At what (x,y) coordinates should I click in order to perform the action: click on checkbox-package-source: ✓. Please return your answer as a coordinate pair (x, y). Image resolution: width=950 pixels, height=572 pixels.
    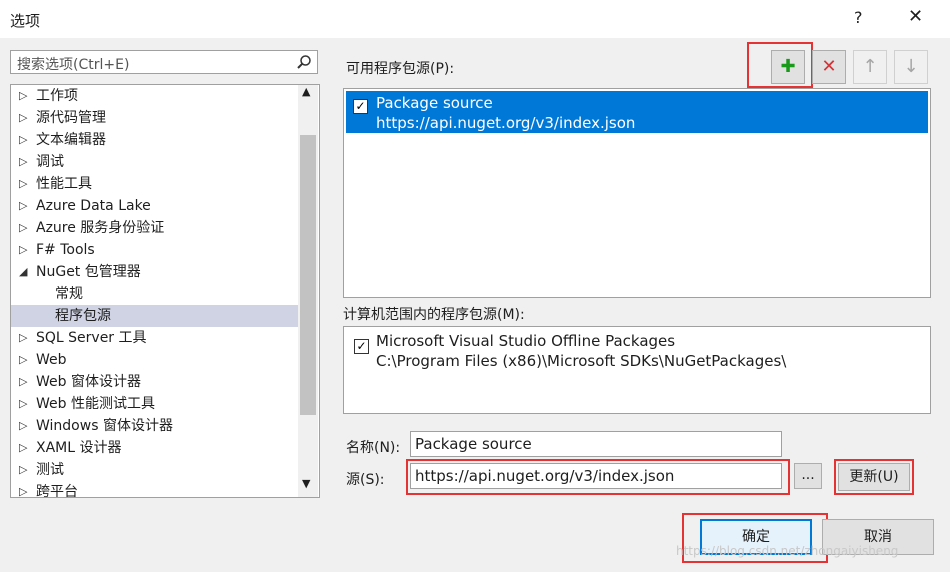
    Looking at the image, I should click on (360, 106).